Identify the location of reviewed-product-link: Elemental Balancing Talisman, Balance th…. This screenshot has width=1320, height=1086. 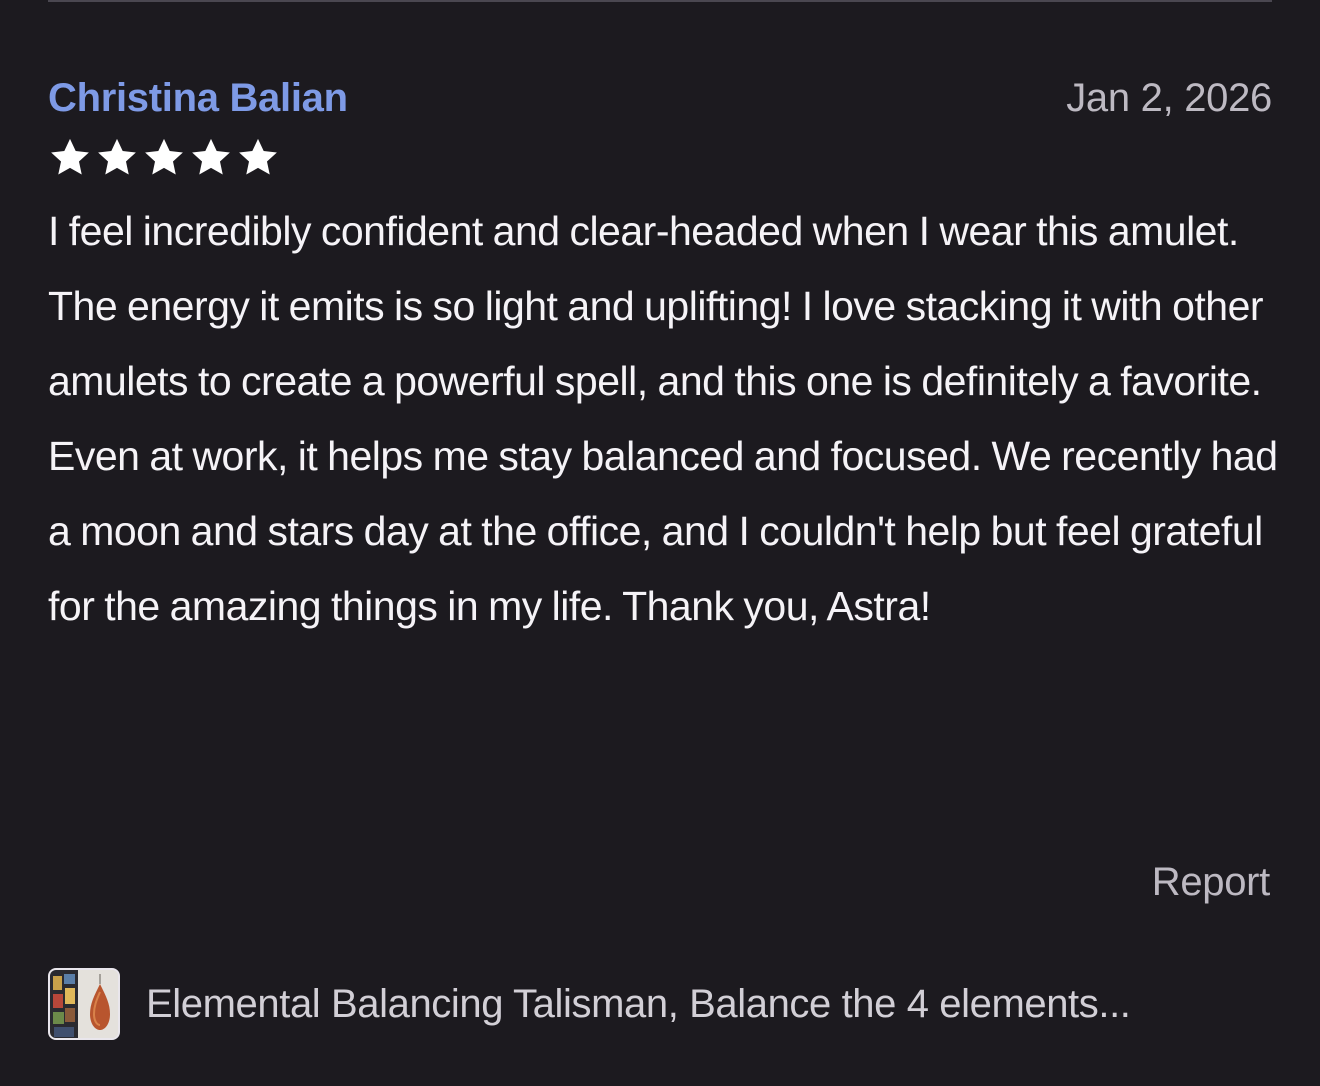
(660, 1004).